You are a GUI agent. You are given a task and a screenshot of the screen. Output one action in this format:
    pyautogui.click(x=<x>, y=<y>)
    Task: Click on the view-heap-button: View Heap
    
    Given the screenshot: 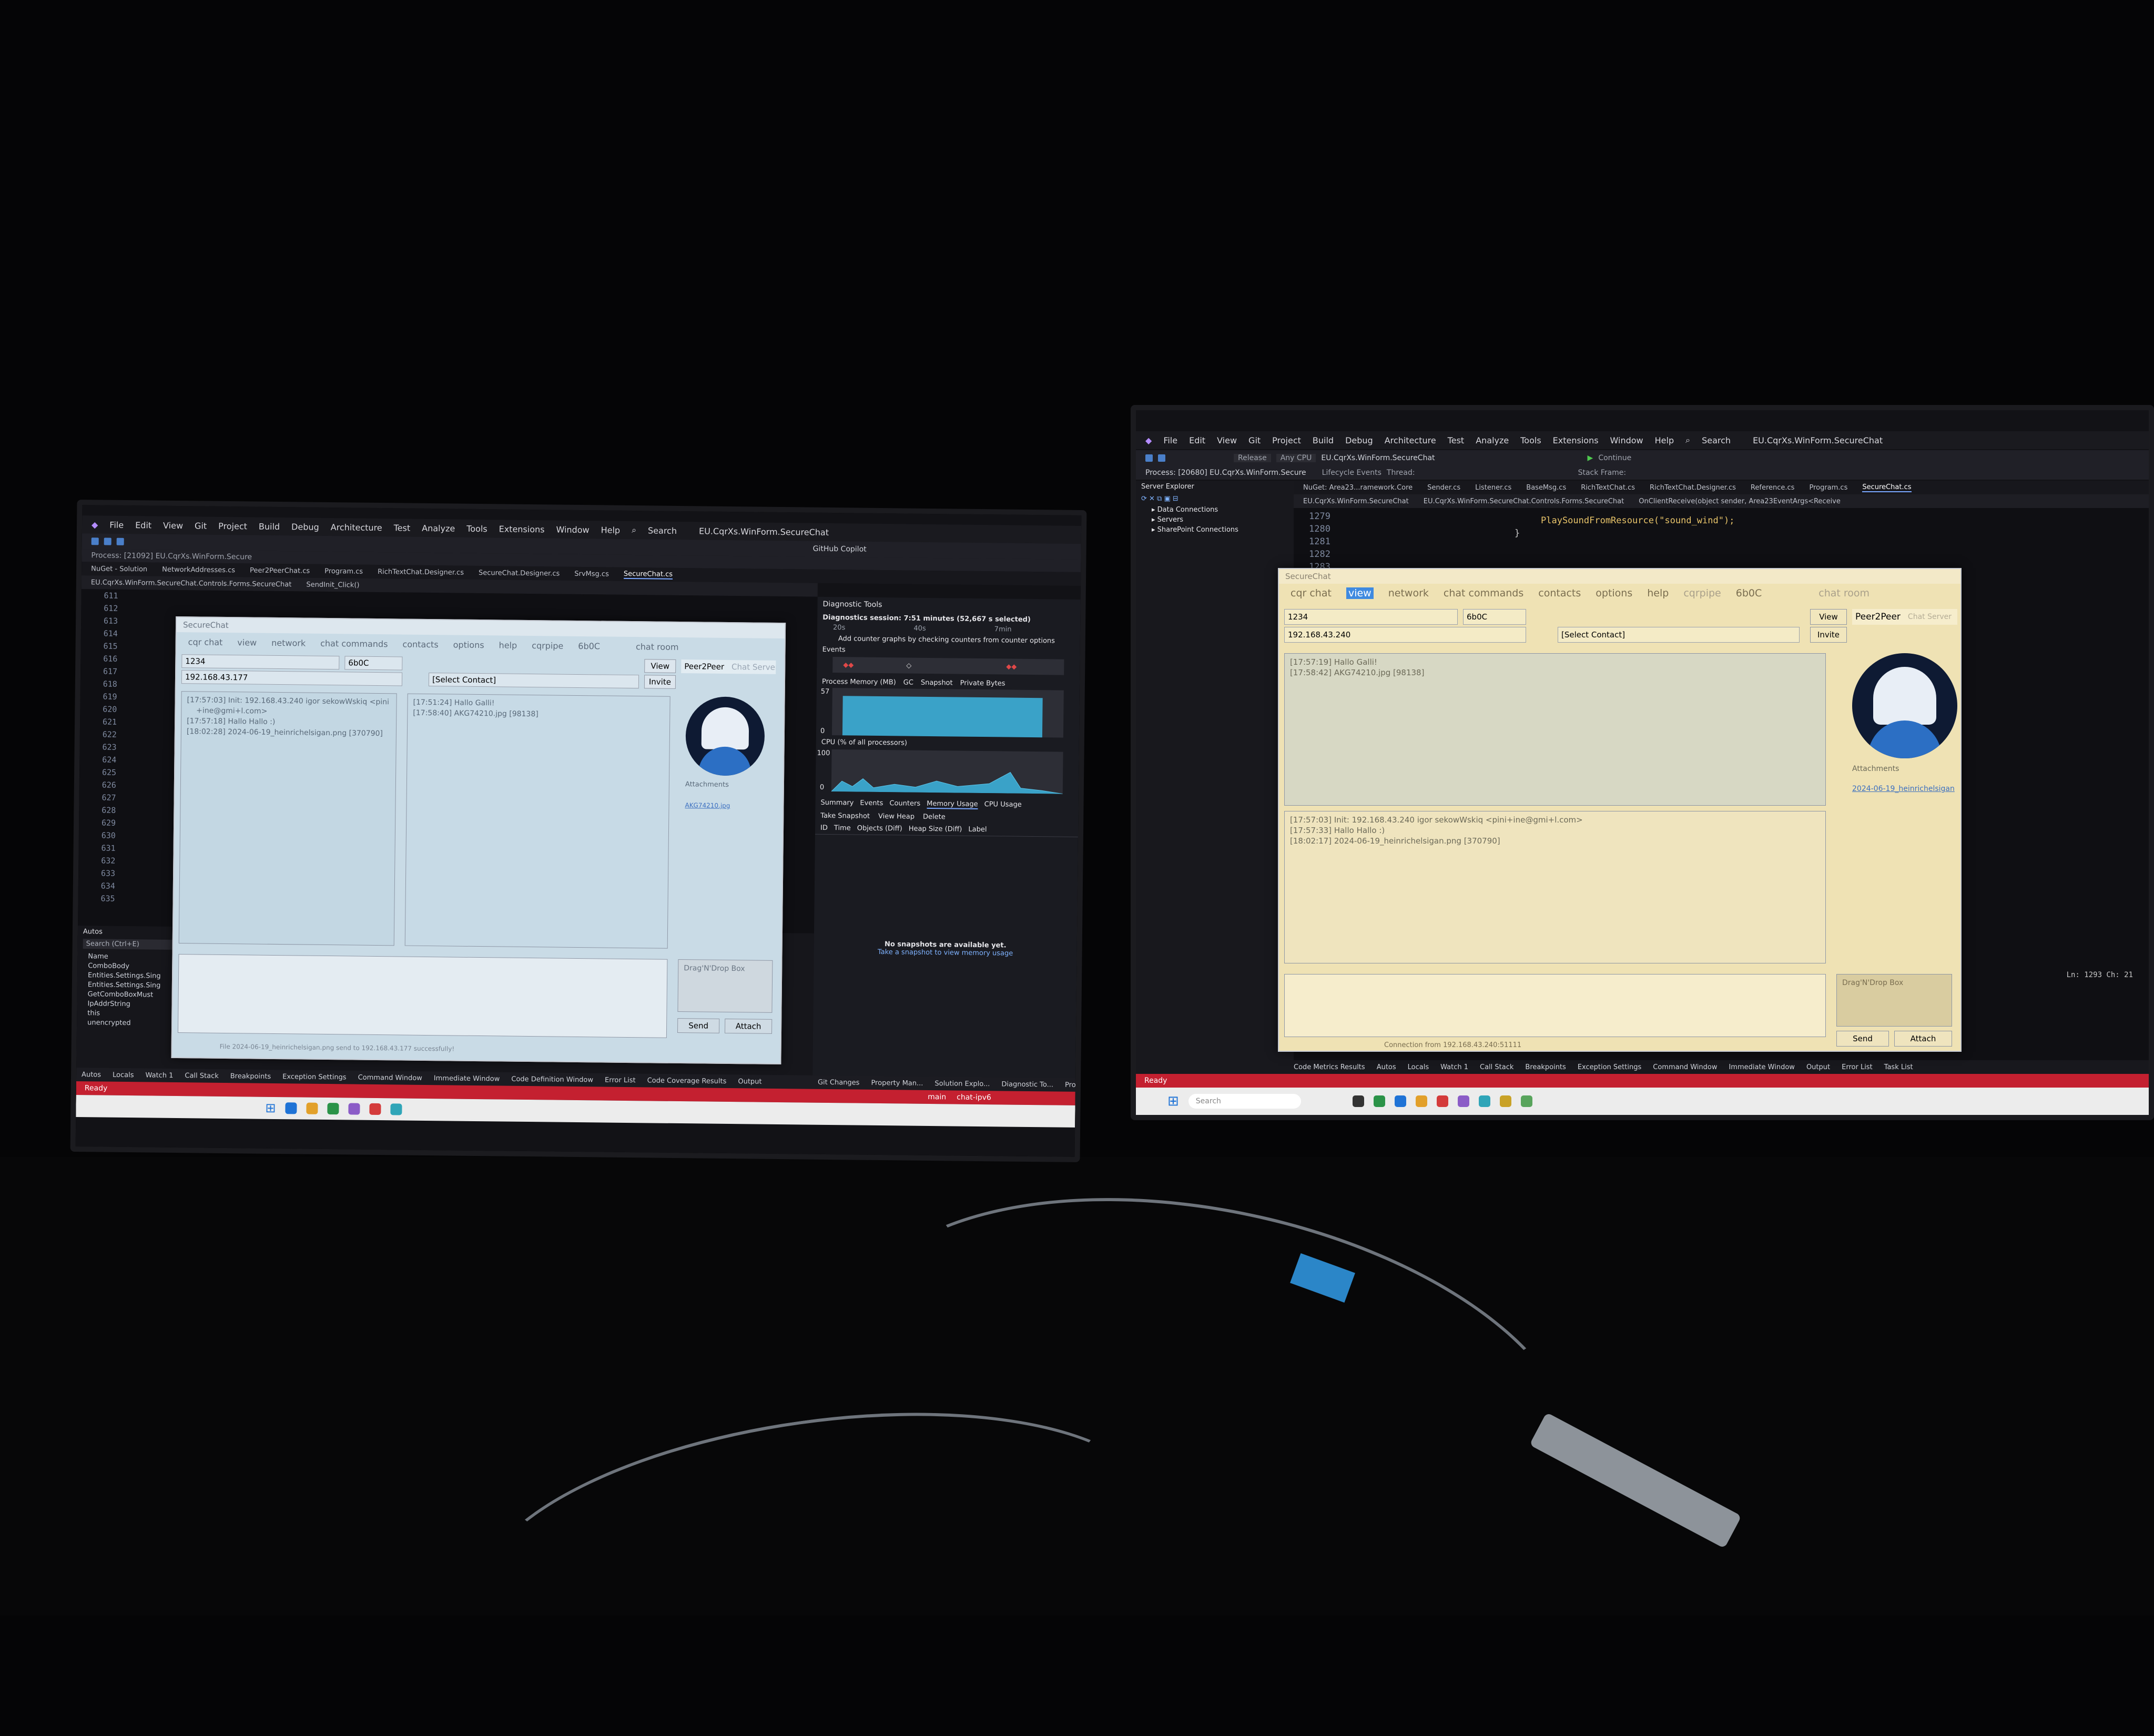 What is the action you would take?
    pyautogui.click(x=896, y=817)
    